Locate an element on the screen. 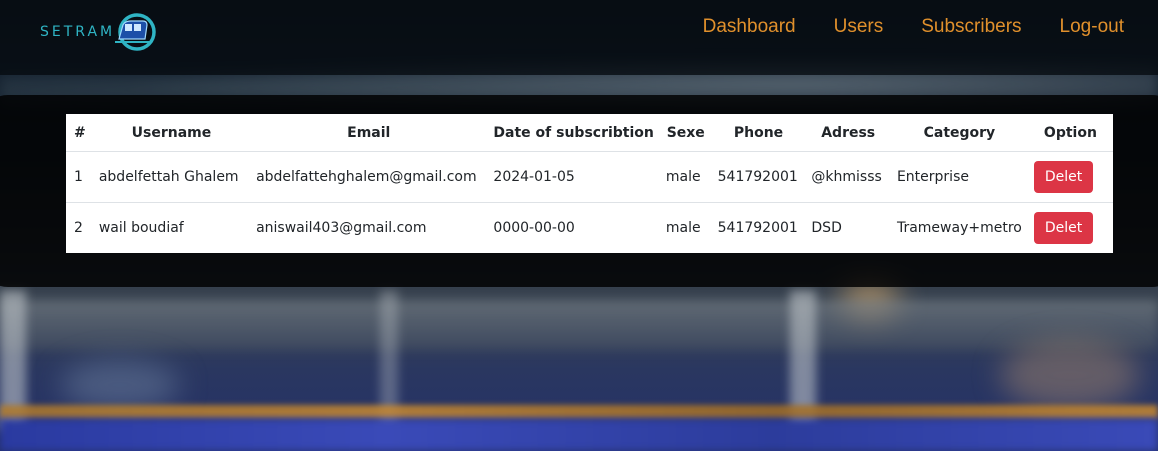  cell-email: abdelfattehghalem@gmail.com is located at coordinates (366, 177).